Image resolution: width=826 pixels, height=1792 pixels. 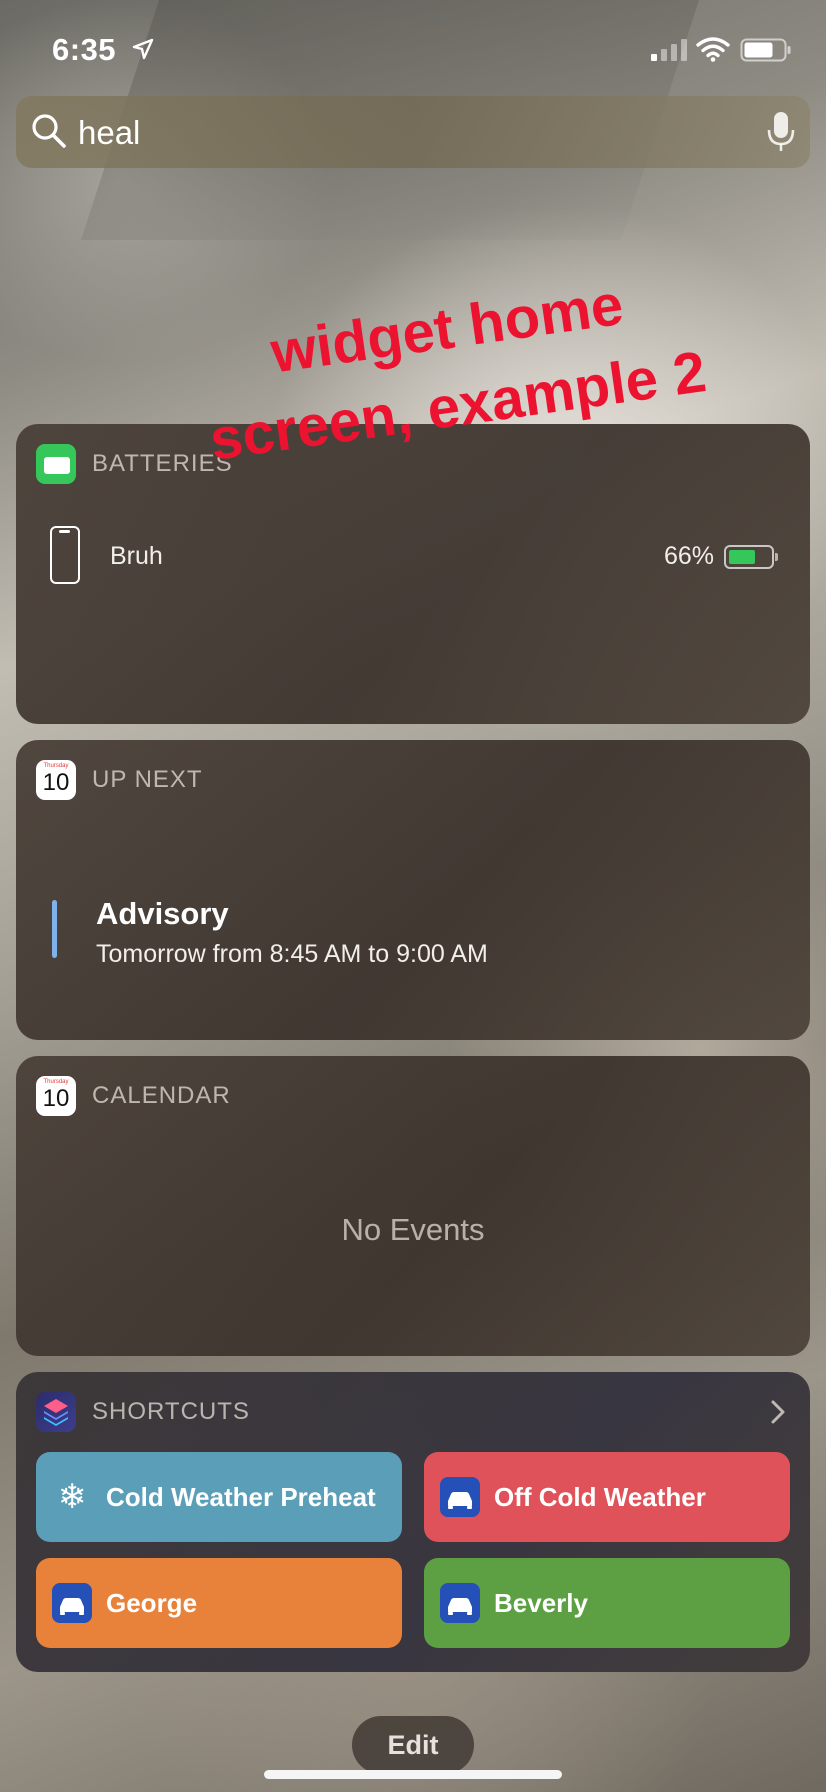 I want to click on shortcut-button-off-cold-weather: Off Cold Weather, so click(x=607, y=1497).